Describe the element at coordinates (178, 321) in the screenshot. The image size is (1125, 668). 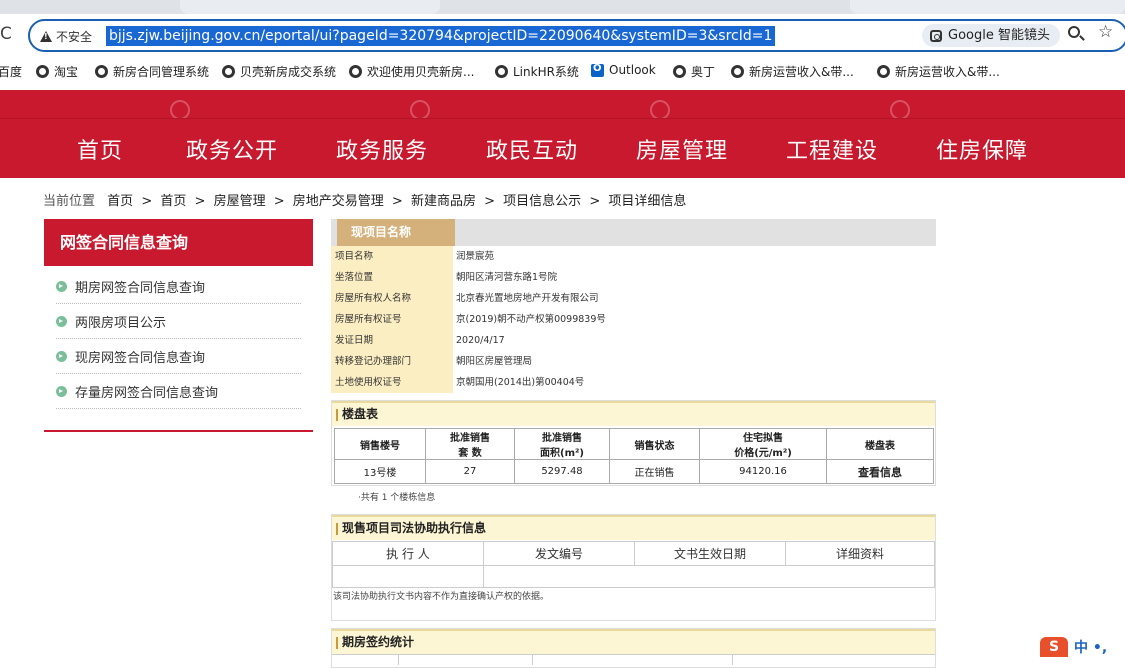
I see `sidebar-item-limited-price-housing: 两限房项目公示` at that location.